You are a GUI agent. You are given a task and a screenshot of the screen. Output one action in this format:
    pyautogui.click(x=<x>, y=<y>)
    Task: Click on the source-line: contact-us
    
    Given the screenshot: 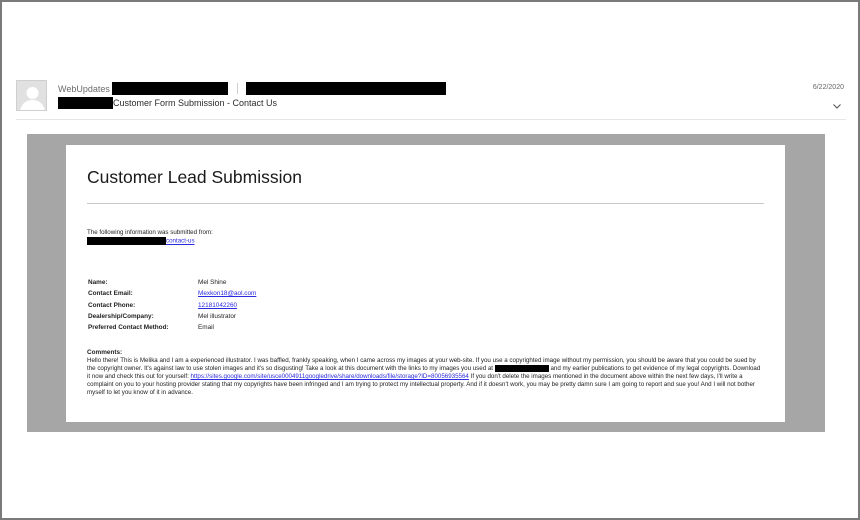 What is the action you would take?
    pyautogui.click(x=150, y=241)
    